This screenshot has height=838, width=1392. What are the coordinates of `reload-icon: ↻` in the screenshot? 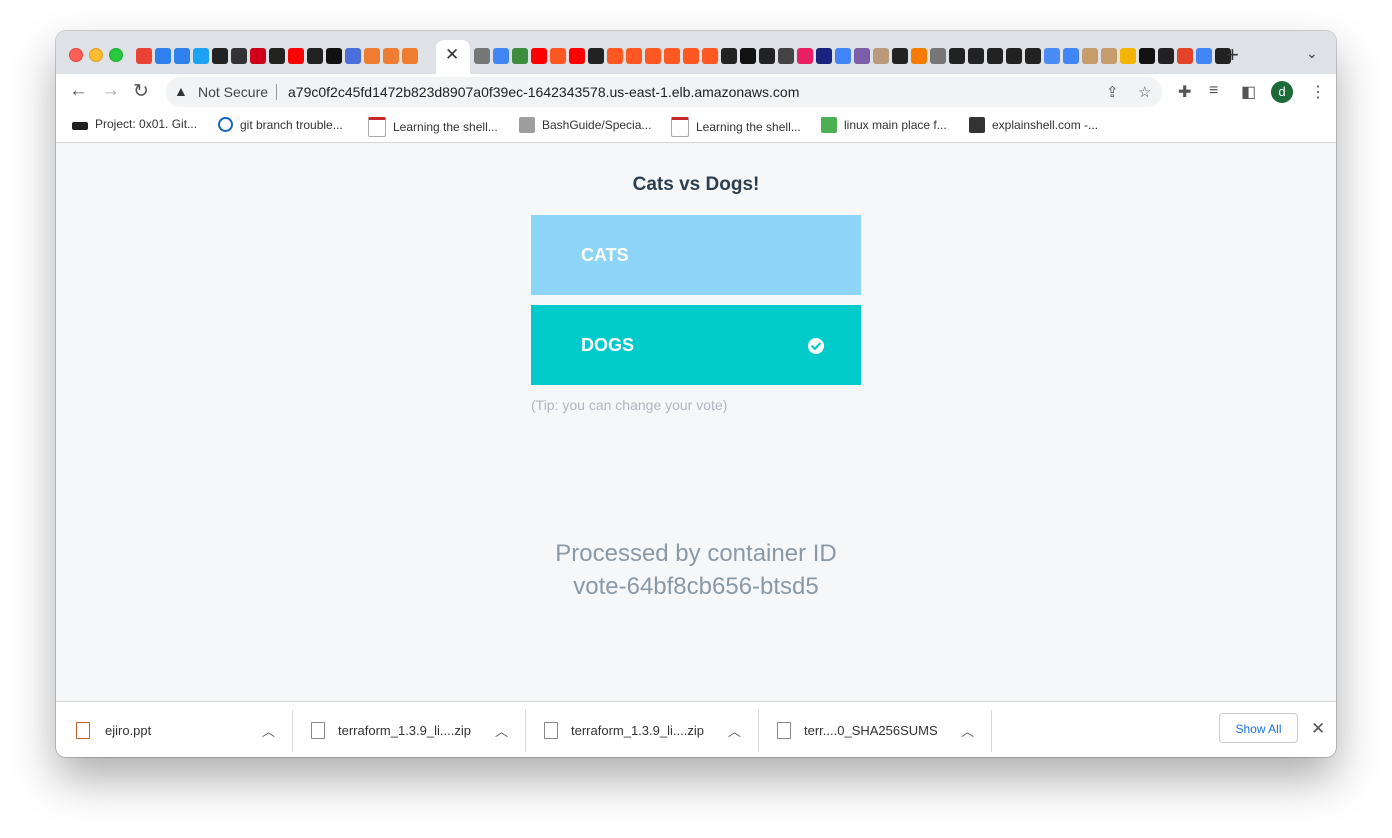 It's located at (141, 91).